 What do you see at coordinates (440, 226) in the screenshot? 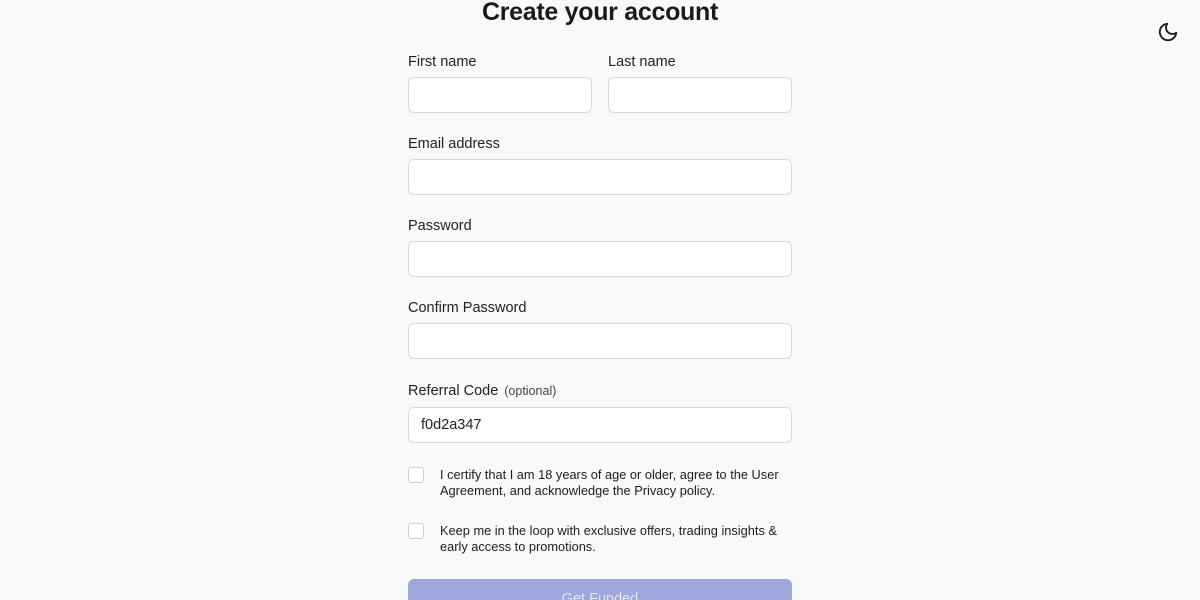
I see `password-label: Password` at bounding box center [440, 226].